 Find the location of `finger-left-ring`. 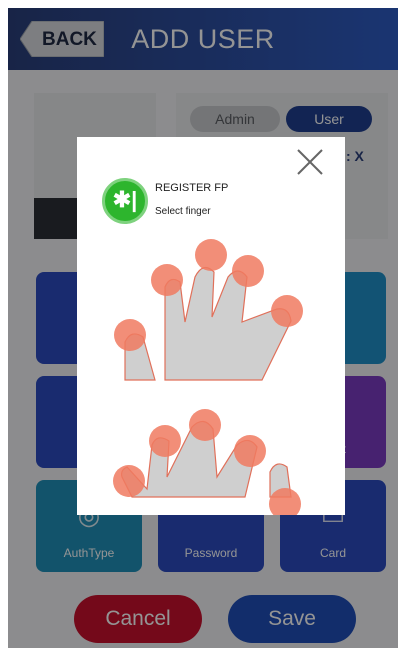

finger-left-ring is located at coordinates (248, 271).